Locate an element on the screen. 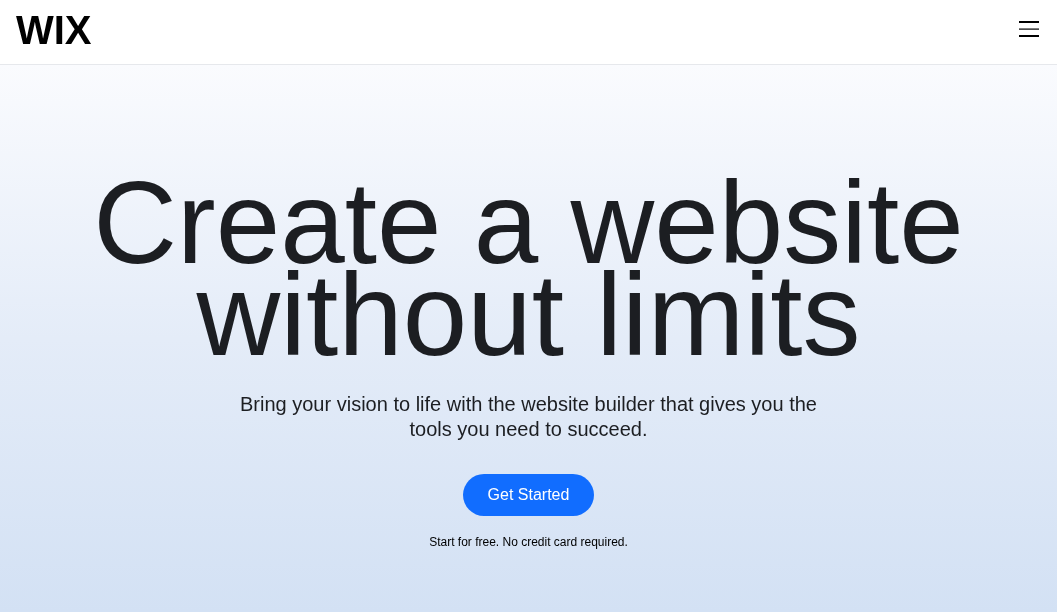 Image resolution: width=1057 pixels, height=612 pixels. menu-icon is located at coordinates (1029, 29).